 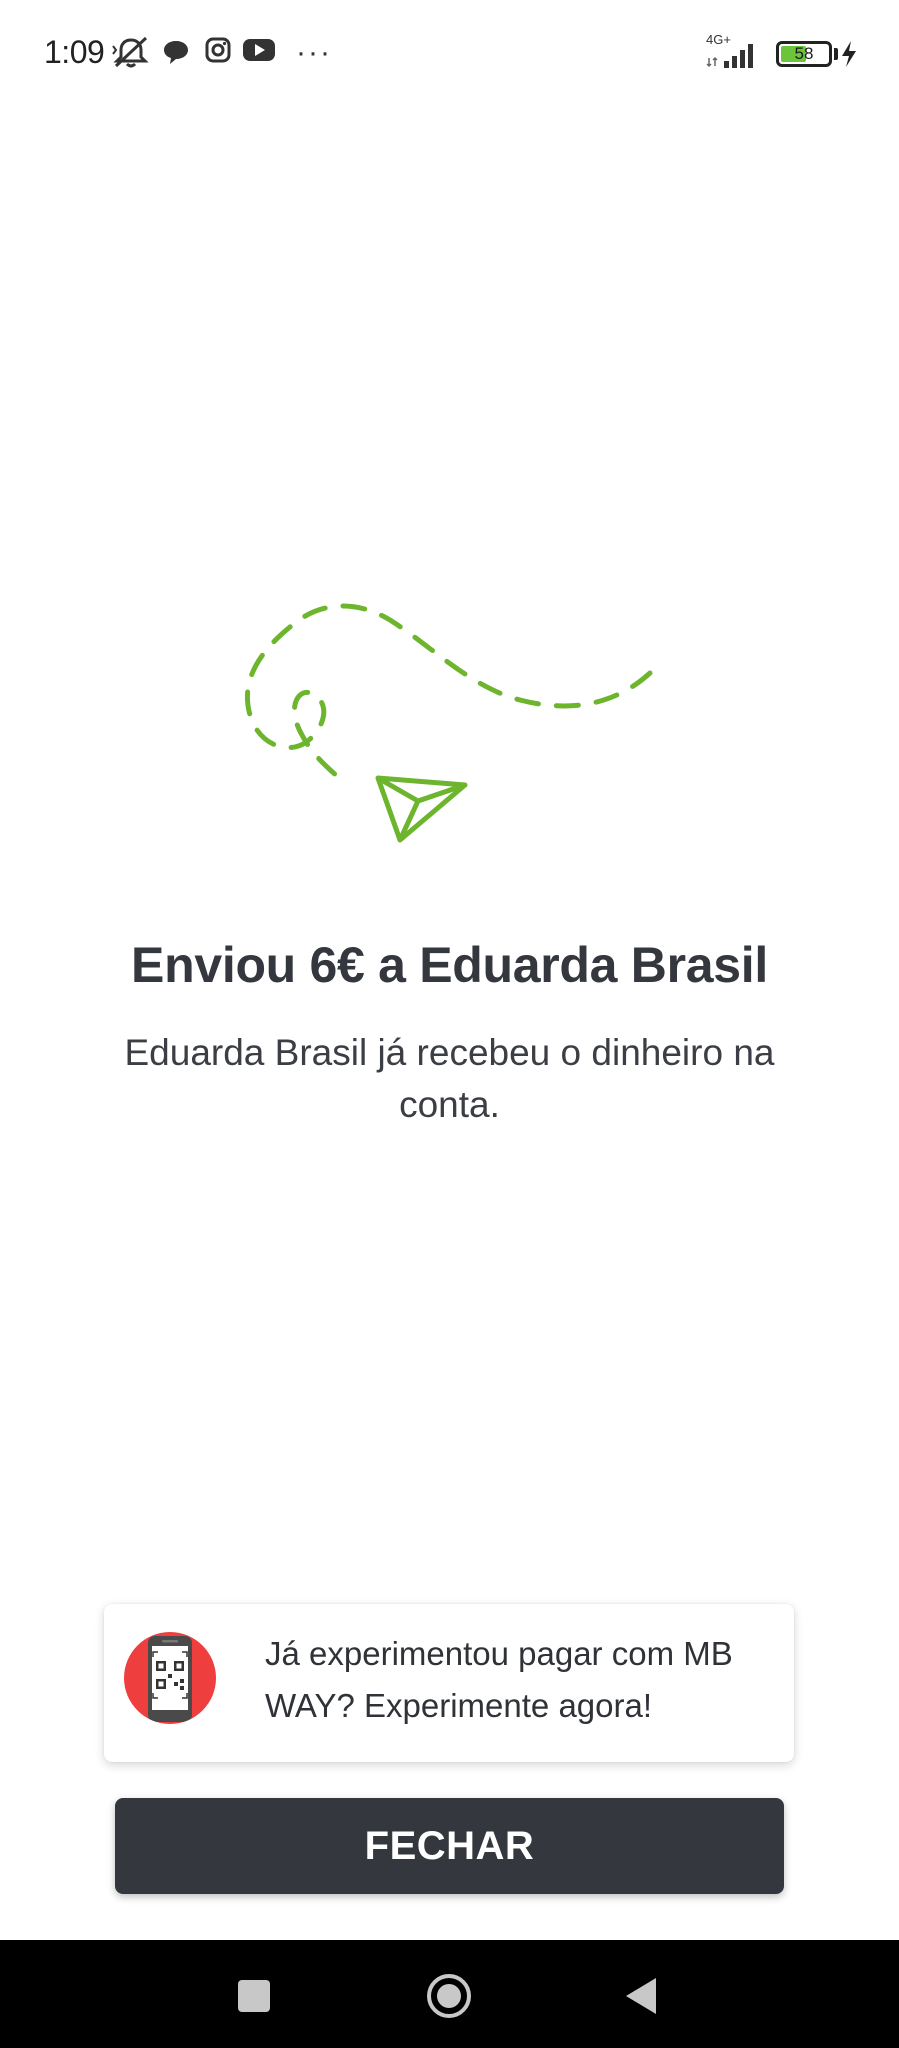 What do you see at coordinates (849, 56) in the screenshot?
I see `charging-icon` at bounding box center [849, 56].